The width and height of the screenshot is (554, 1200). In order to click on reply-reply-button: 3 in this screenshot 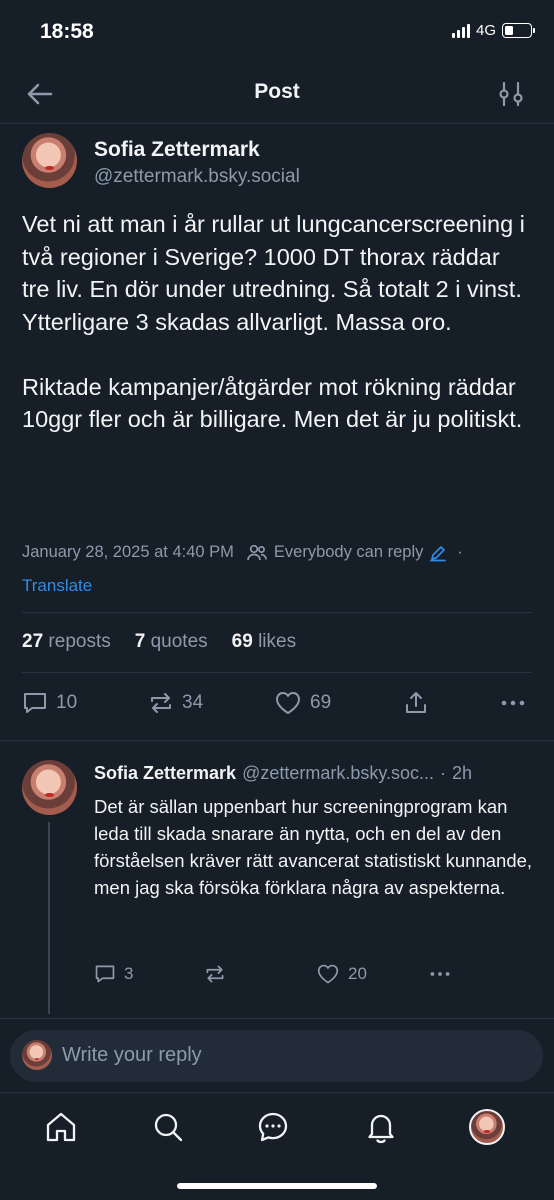, I will do `click(113, 974)`.